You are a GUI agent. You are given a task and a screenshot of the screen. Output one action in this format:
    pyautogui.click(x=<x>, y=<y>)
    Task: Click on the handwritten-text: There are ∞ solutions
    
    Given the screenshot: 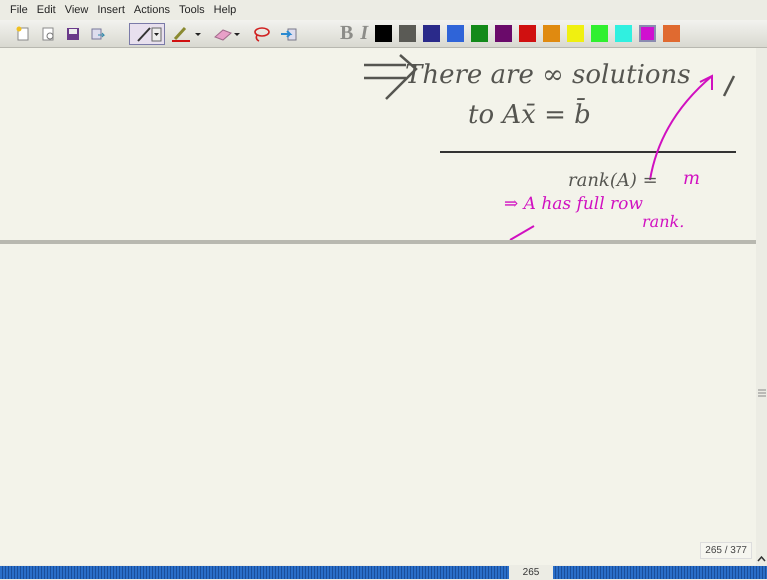 What is the action you would take?
    pyautogui.click(x=548, y=75)
    